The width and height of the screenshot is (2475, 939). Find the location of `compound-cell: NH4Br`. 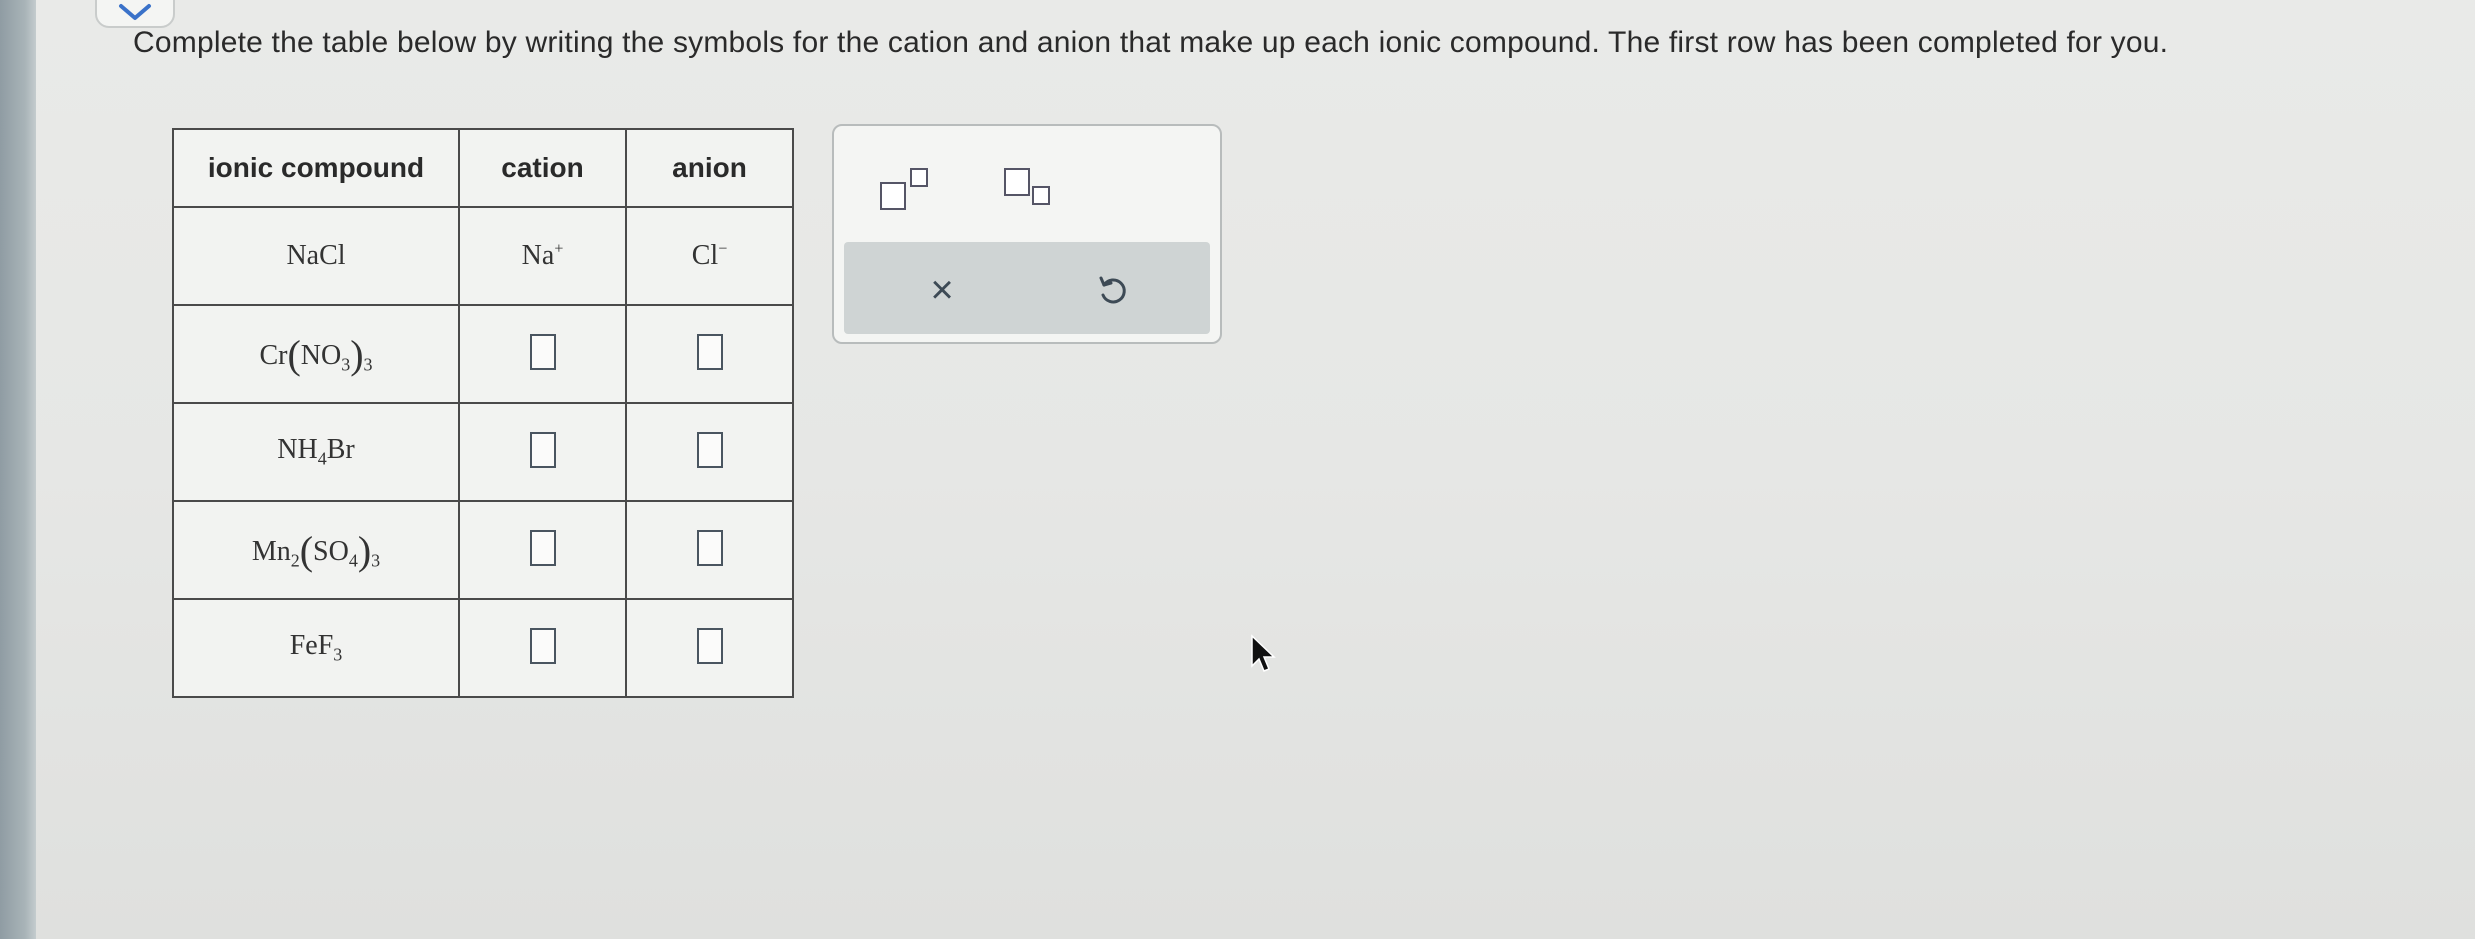

compound-cell: NH4Br is located at coordinates (316, 452).